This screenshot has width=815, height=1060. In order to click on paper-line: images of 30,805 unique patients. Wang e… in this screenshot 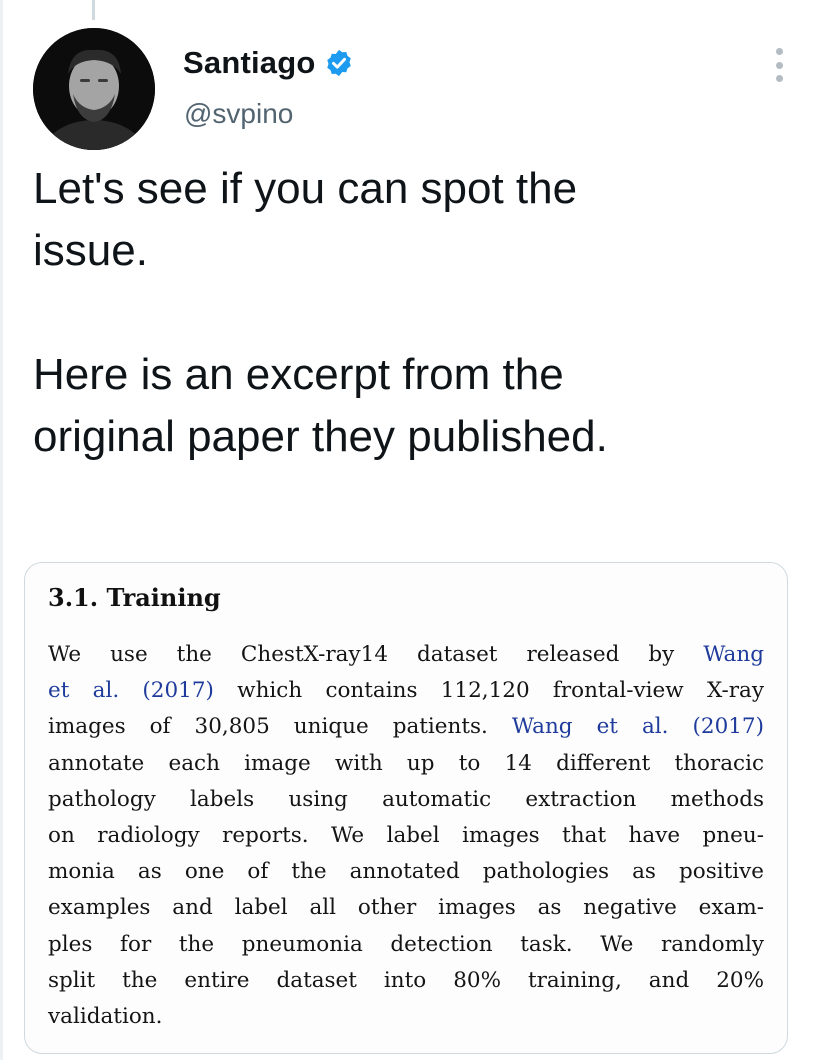, I will do `click(406, 727)`.